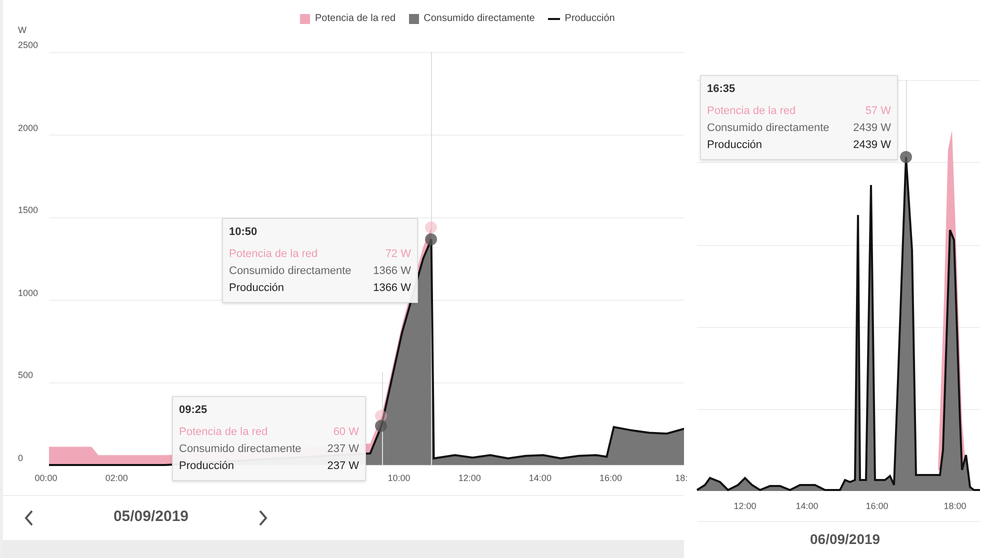 This screenshot has width=1000, height=558. Describe the element at coordinates (721, 89) in the screenshot. I see `tooltip-time: 16:35` at that location.